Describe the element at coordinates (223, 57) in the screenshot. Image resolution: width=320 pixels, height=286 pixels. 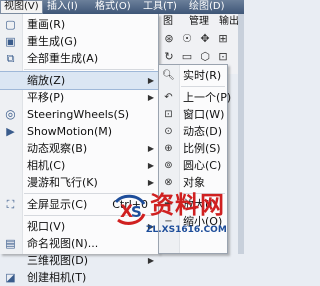
I see `array-icon: ⊡` at that location.